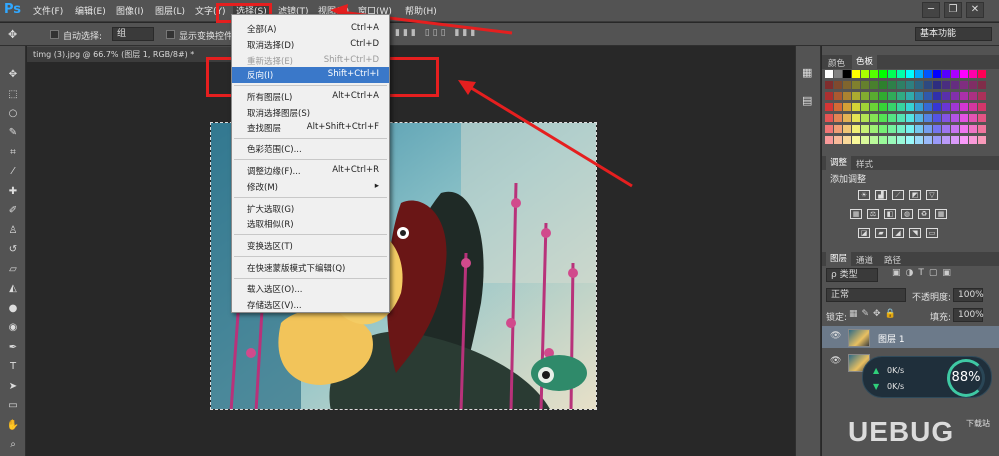  I want to click on menu-item-quick-mask: 在快速蒙版模式下编辑(Q), so click(310, 268).